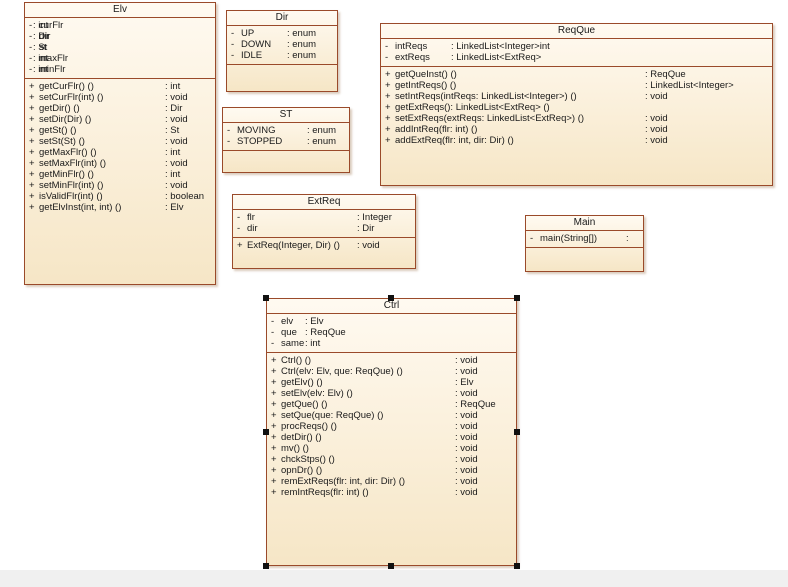 The height and width of the screenshot is (587, 788). I want to click on operation-row: + isValidFlr(int) (): boolean, so click(120, 196).